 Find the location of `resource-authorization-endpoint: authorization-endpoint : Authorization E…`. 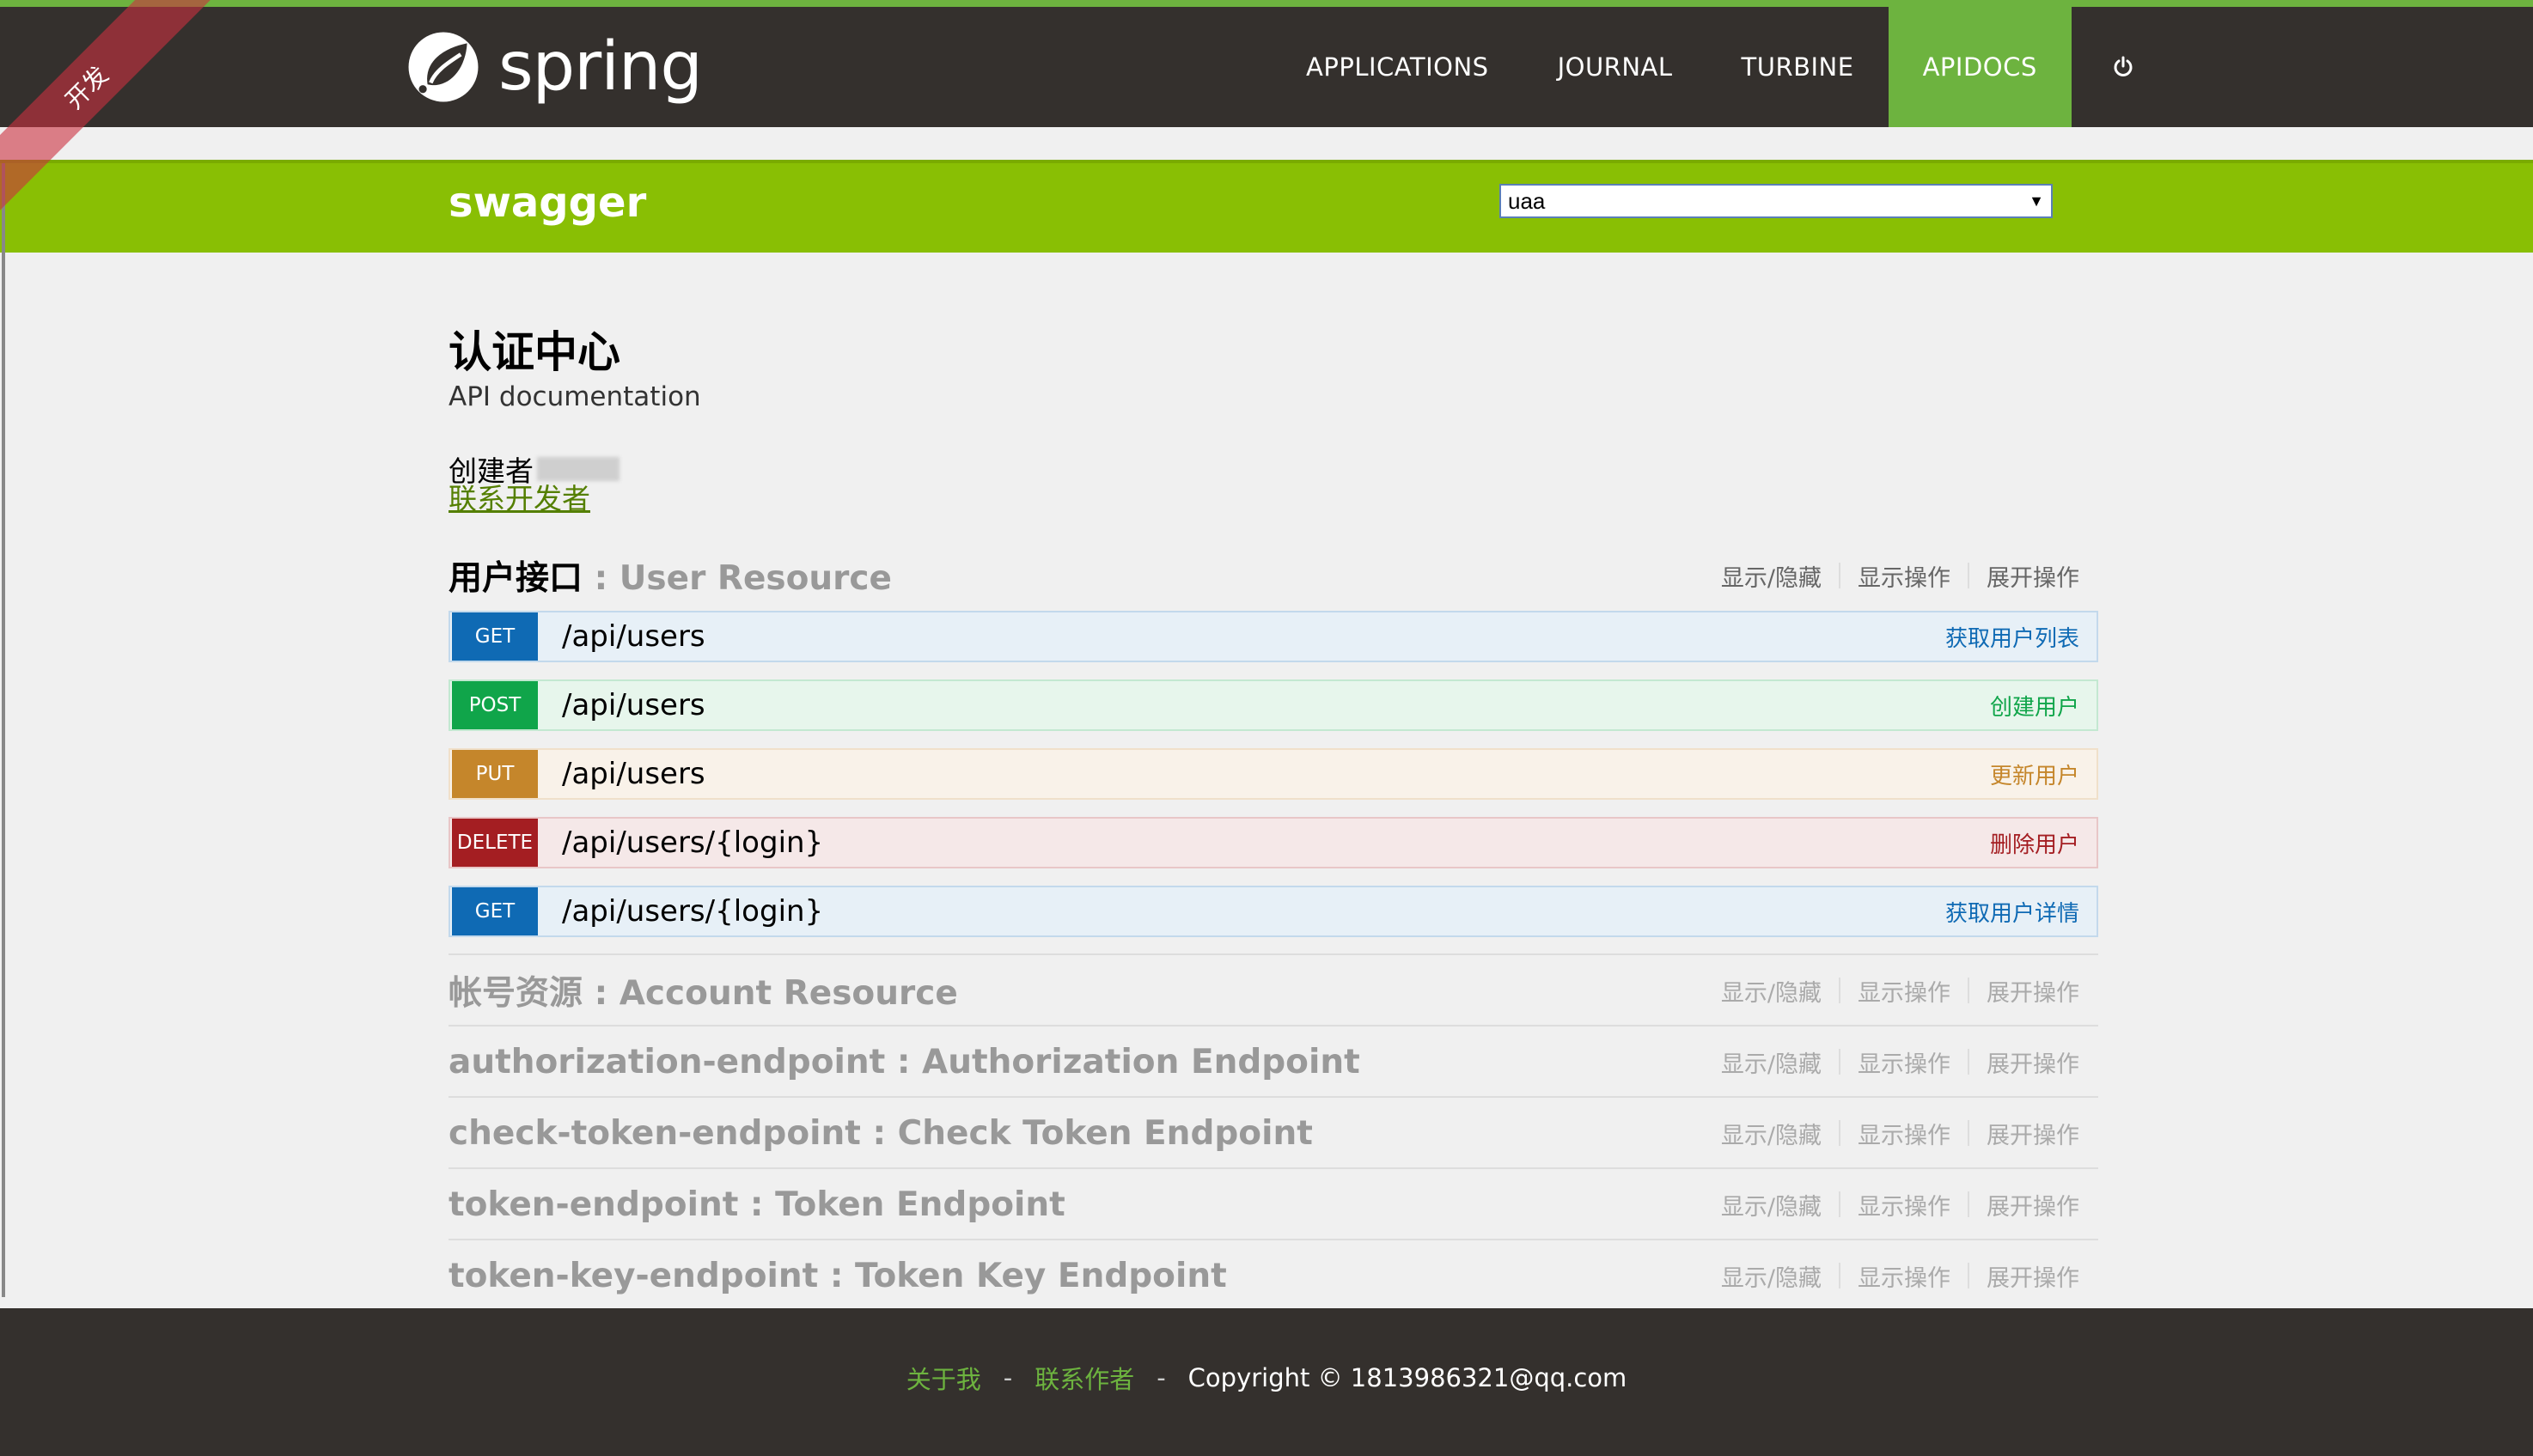

resource-authorization-endpoint: authorization-endpoint : Authorization E… is located at coordinates (1273, 1061).